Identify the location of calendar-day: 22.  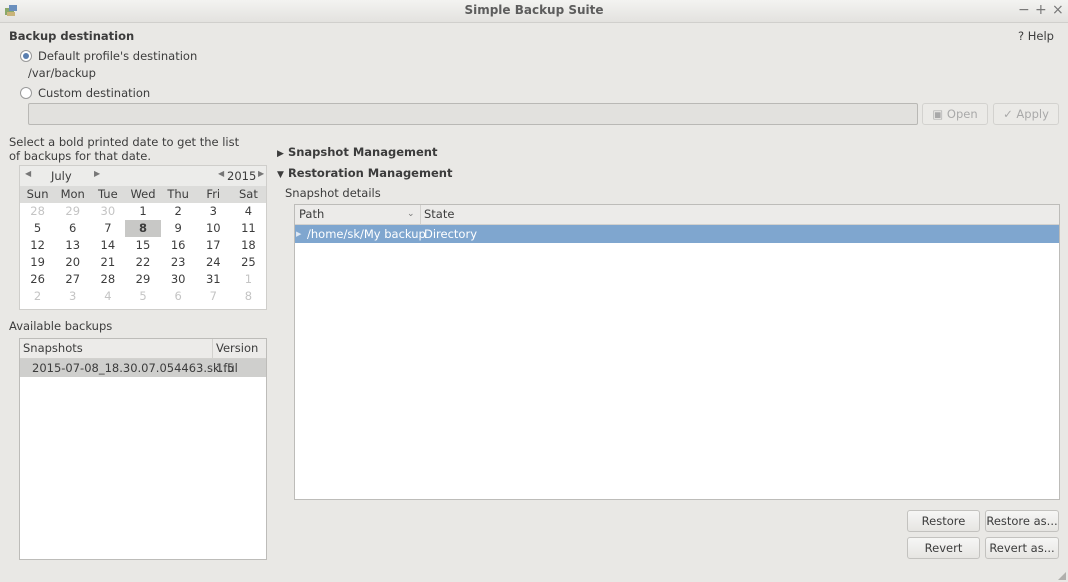
(142, 262).